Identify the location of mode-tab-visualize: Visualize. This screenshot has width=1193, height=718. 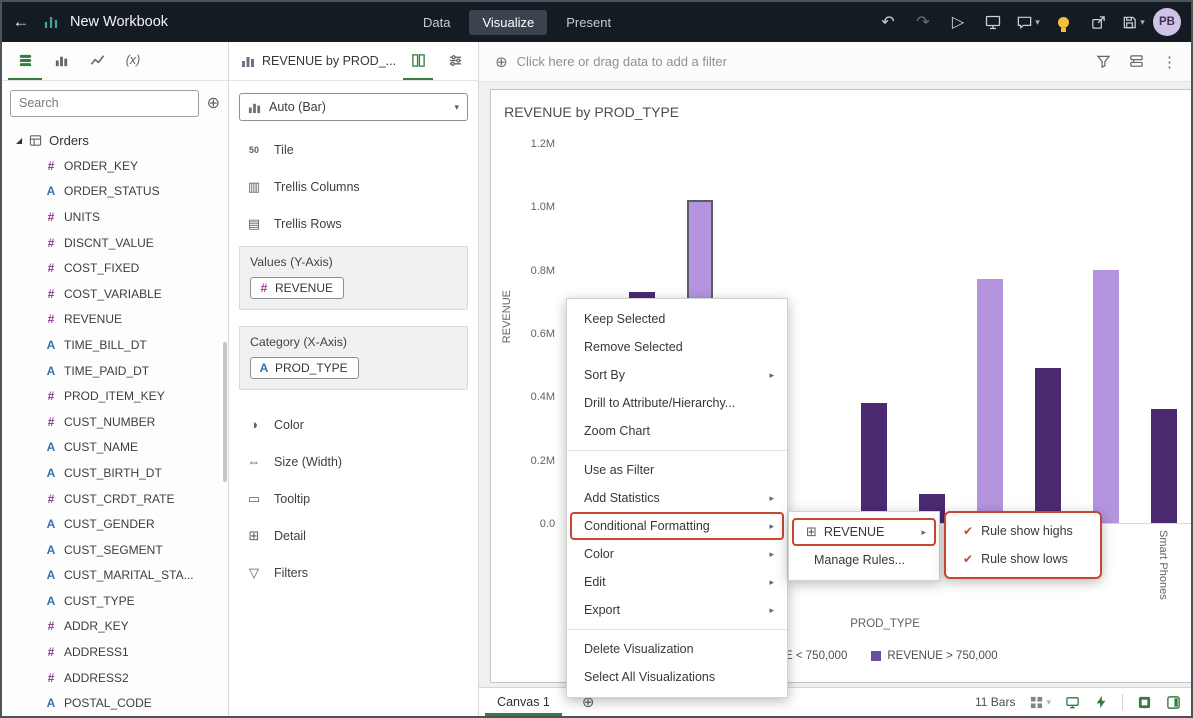
(508, 22).